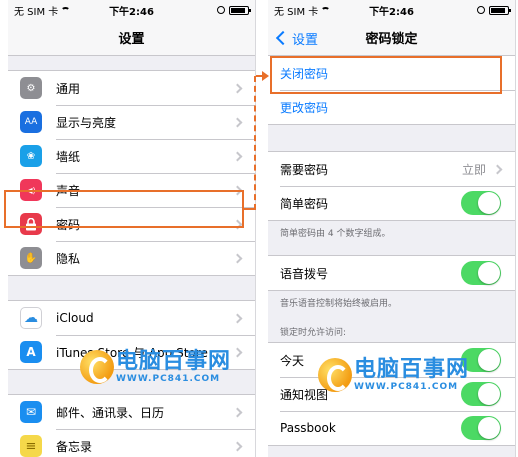  I want to click on dashed-connector-top, so click(260, 76).